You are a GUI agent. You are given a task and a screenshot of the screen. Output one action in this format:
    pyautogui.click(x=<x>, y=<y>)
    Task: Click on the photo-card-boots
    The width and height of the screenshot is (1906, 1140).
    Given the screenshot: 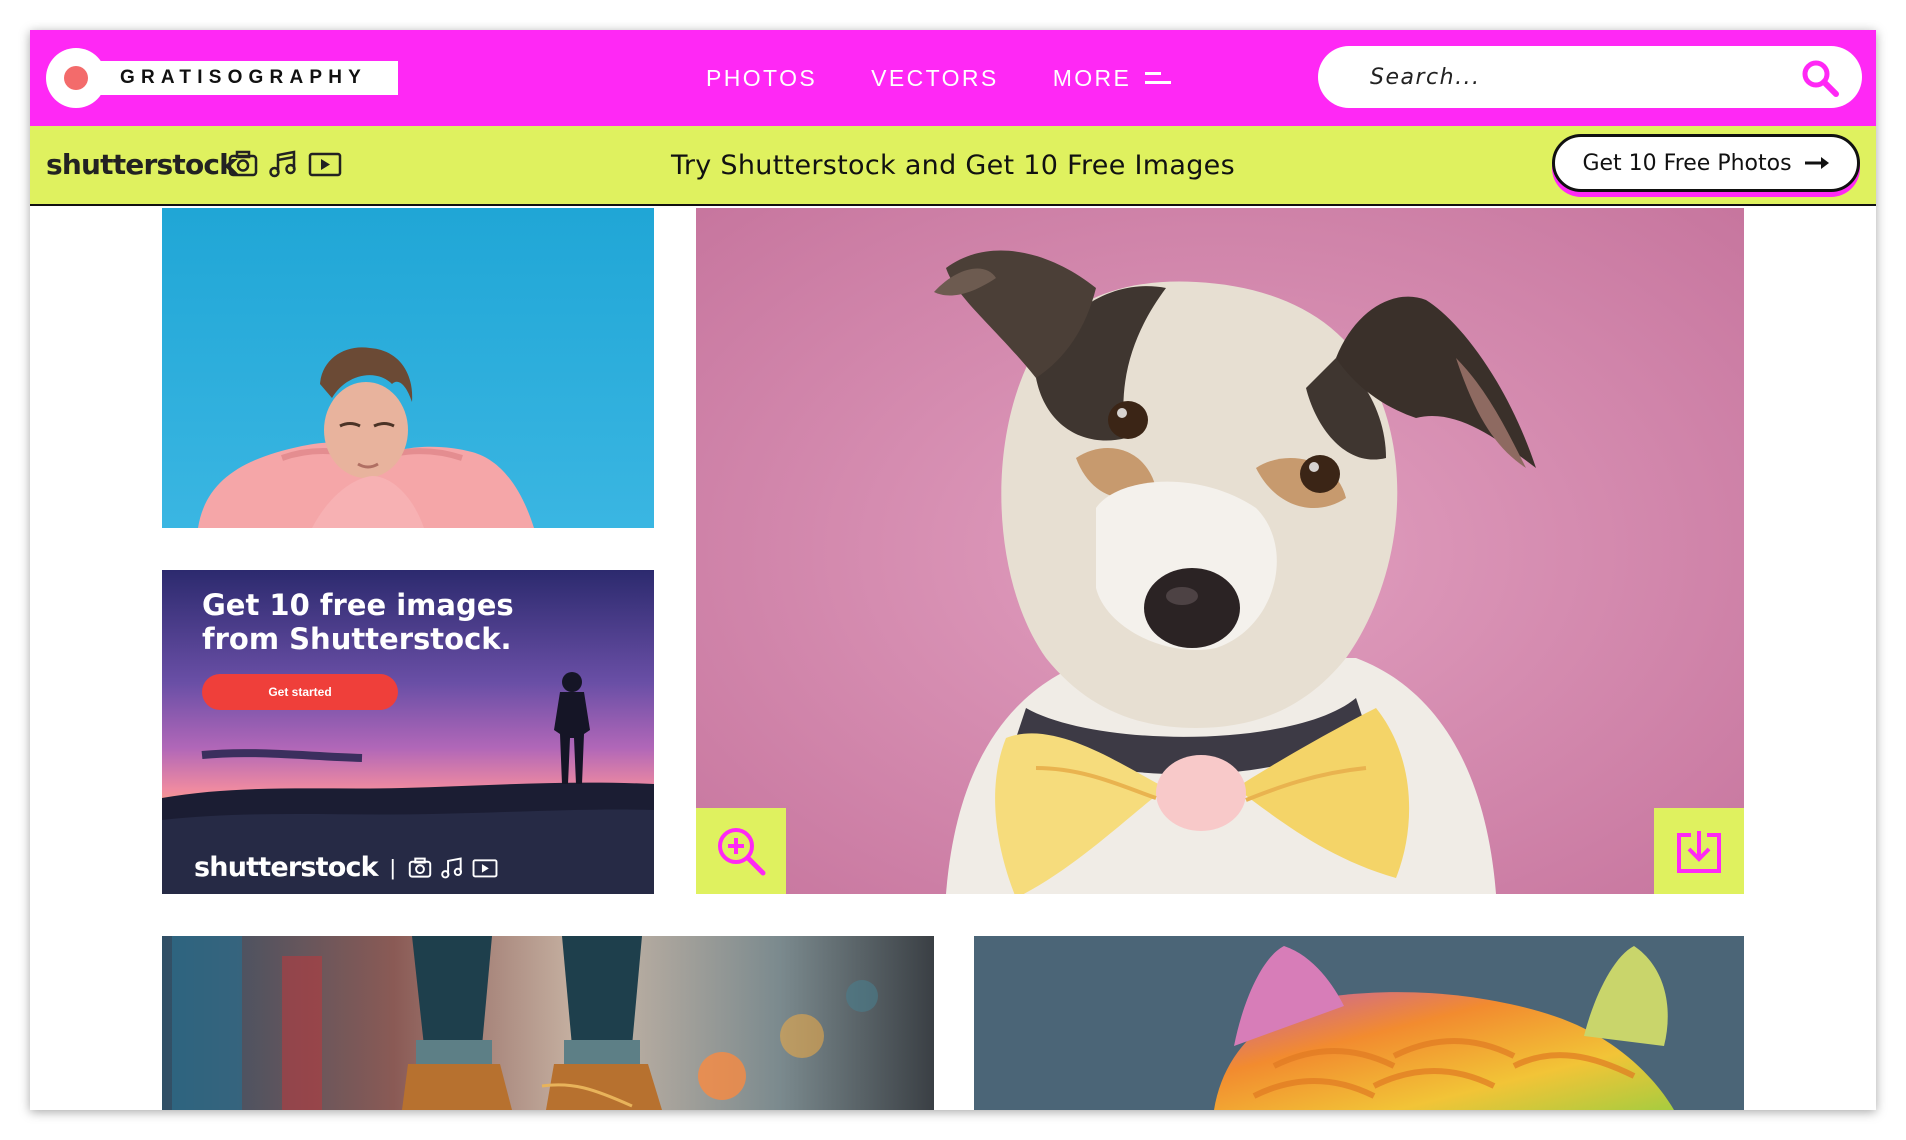 What is the action you would take?
    pyautogui.click(x=548, y=1023)
    